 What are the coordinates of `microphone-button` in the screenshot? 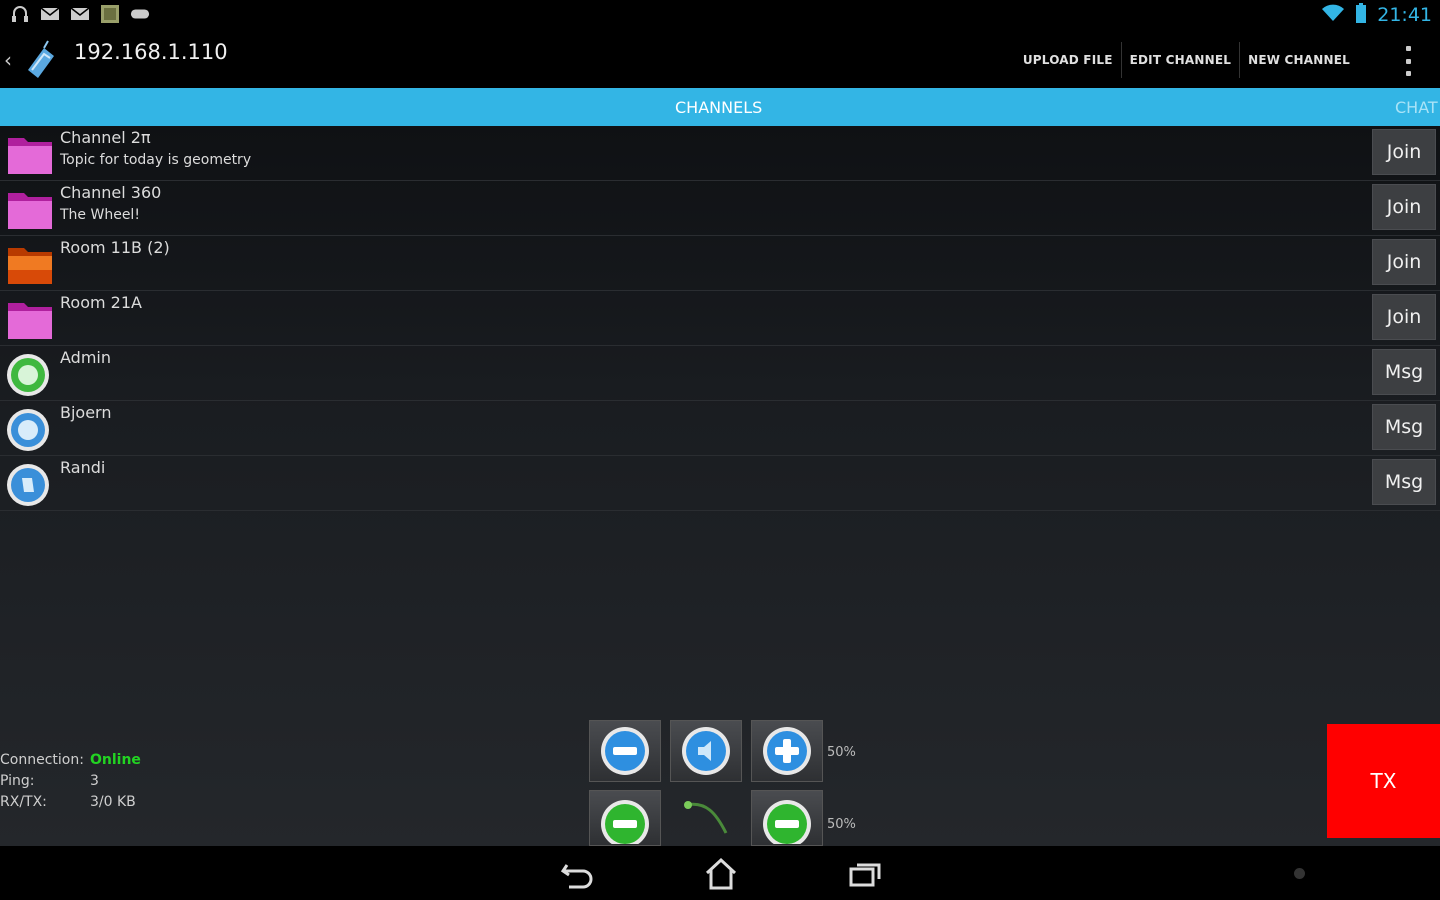 It's located at (706, 818).